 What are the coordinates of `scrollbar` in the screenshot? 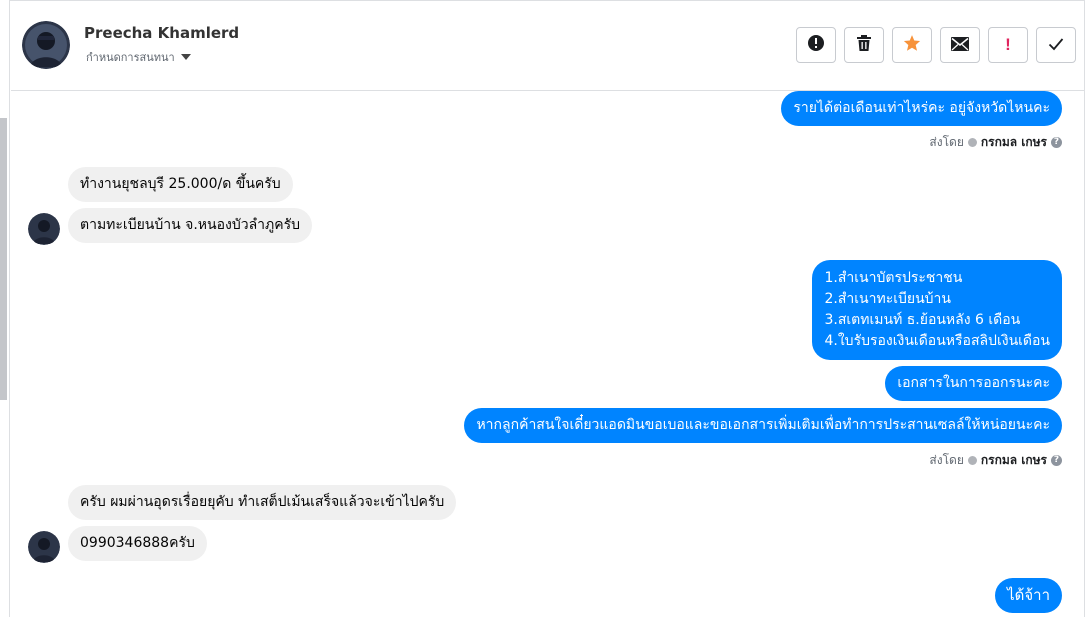 It's located at (3, 259).